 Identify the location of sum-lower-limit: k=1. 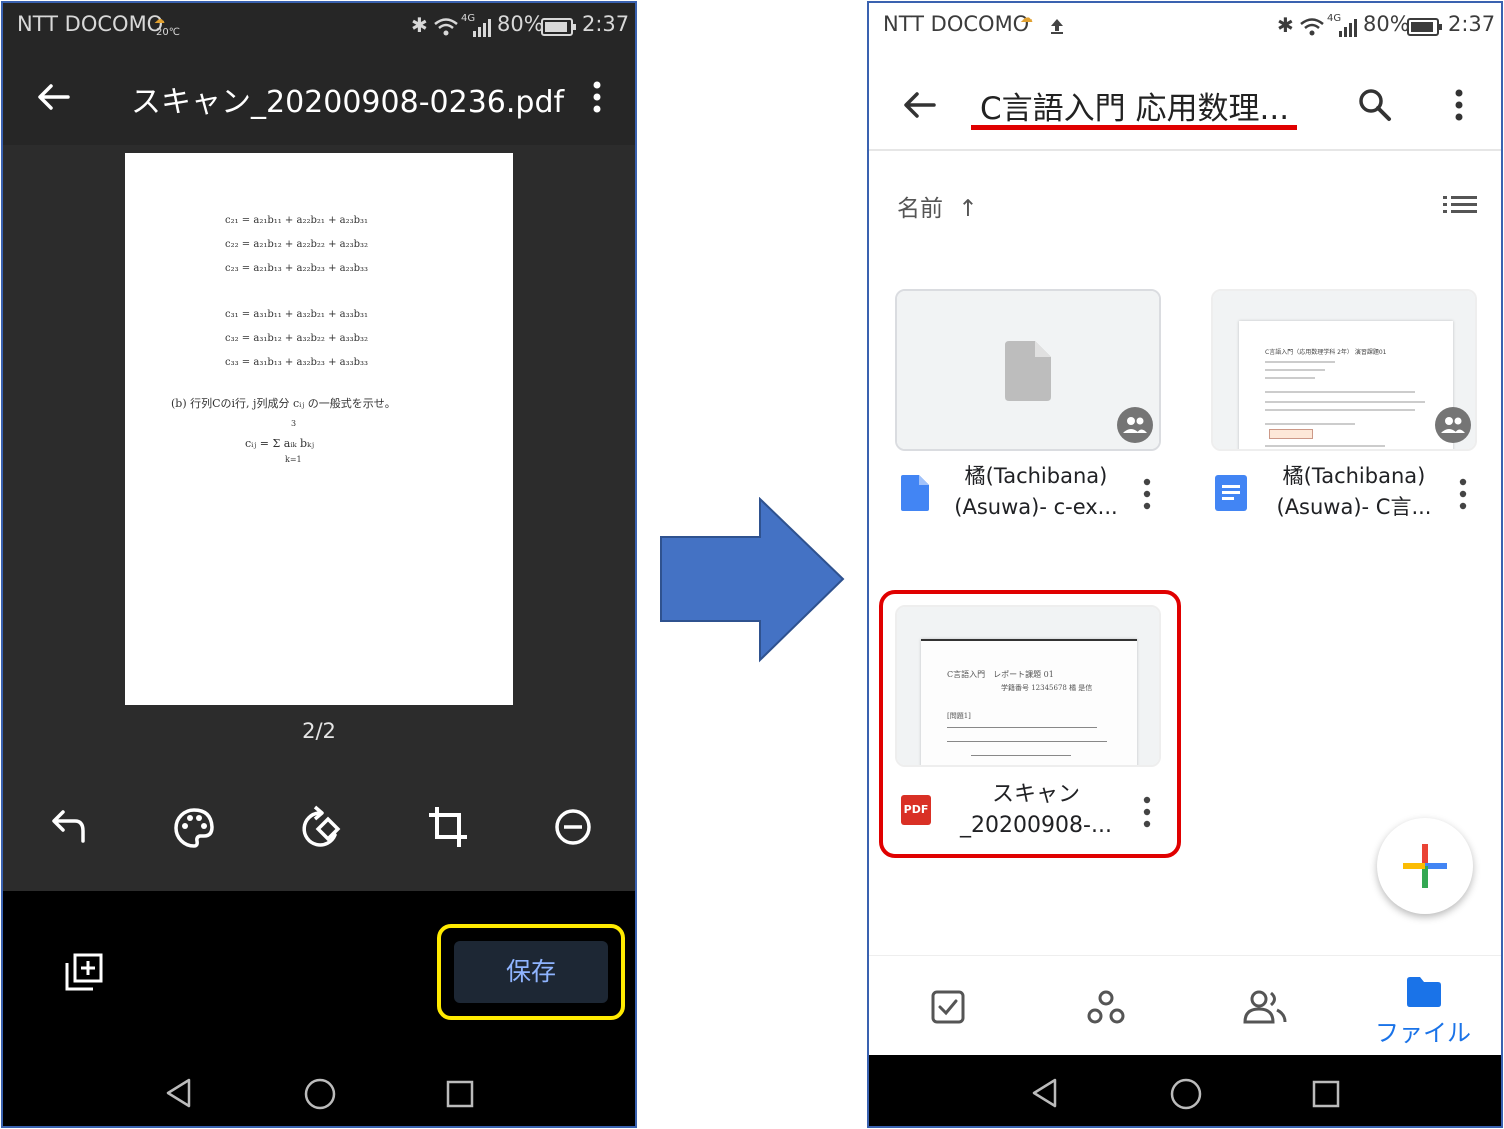
(293, 459).